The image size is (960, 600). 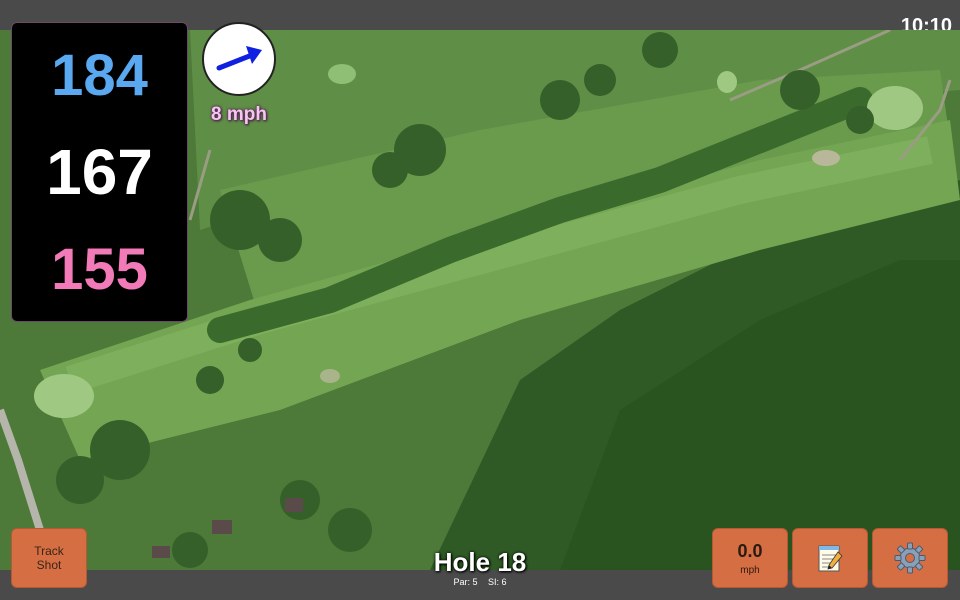 I want to click on center-yardage: 167, so click(x=99, y=172).